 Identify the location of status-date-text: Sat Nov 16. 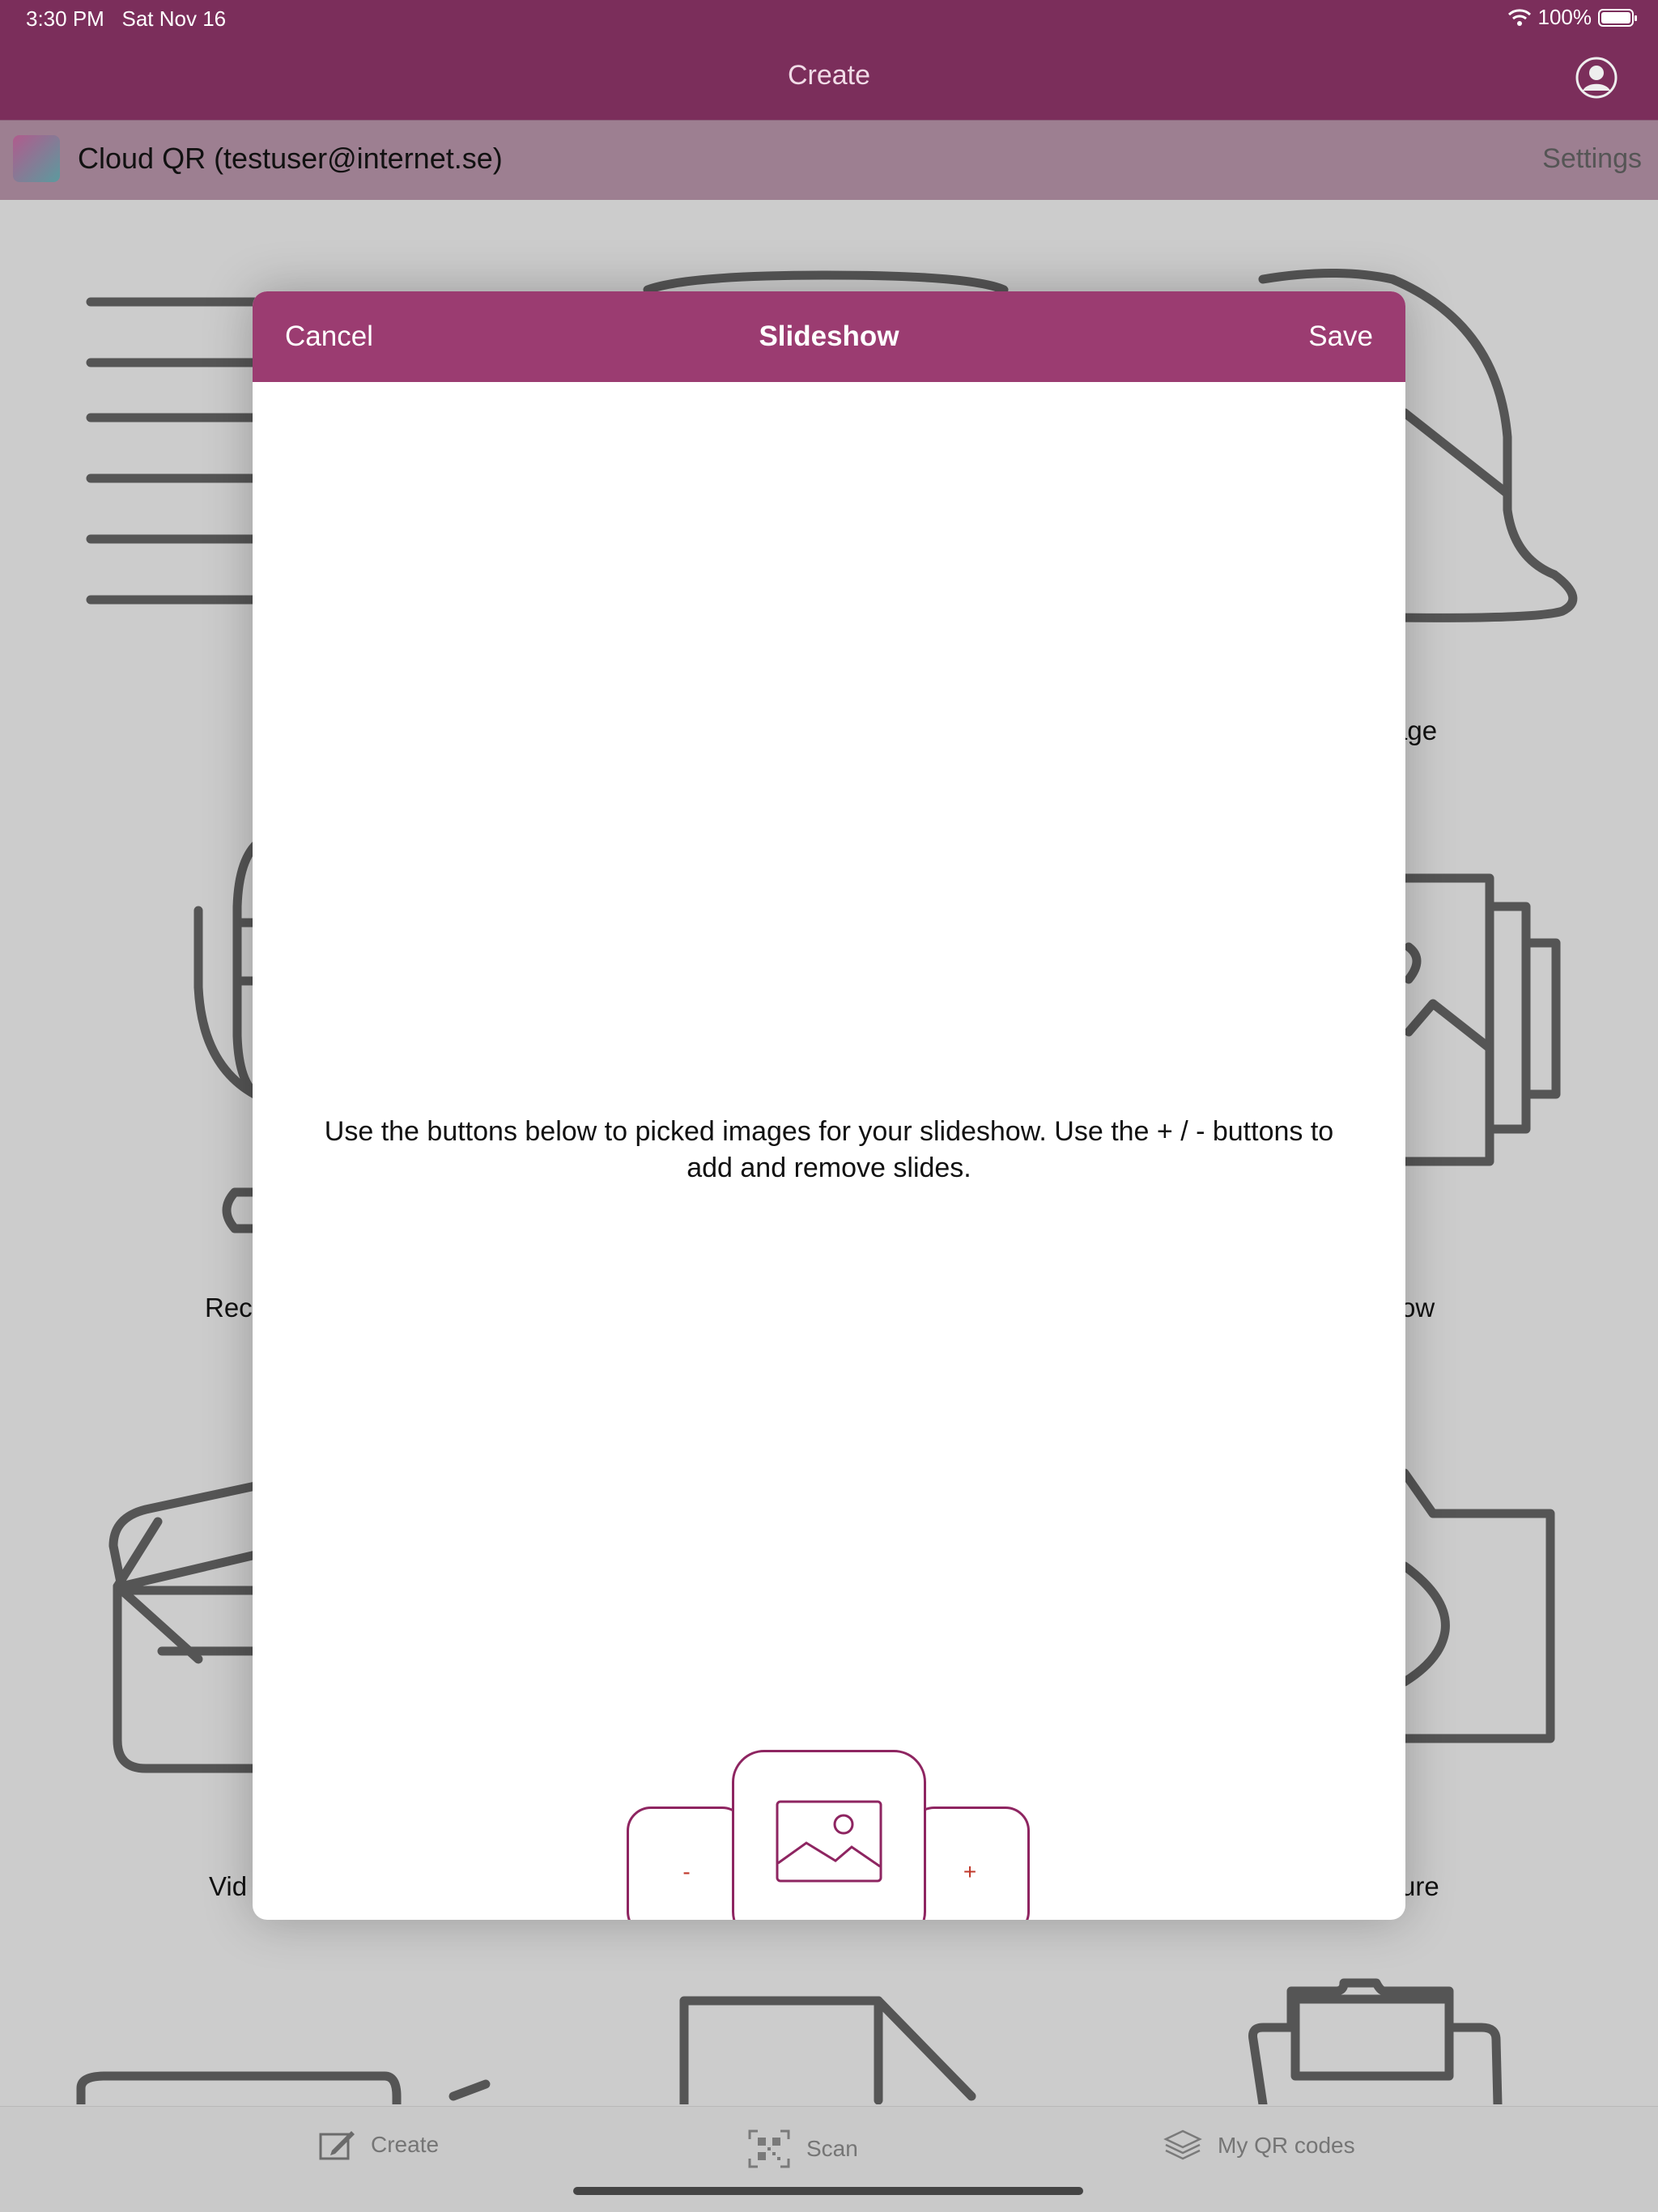
(174, 18).